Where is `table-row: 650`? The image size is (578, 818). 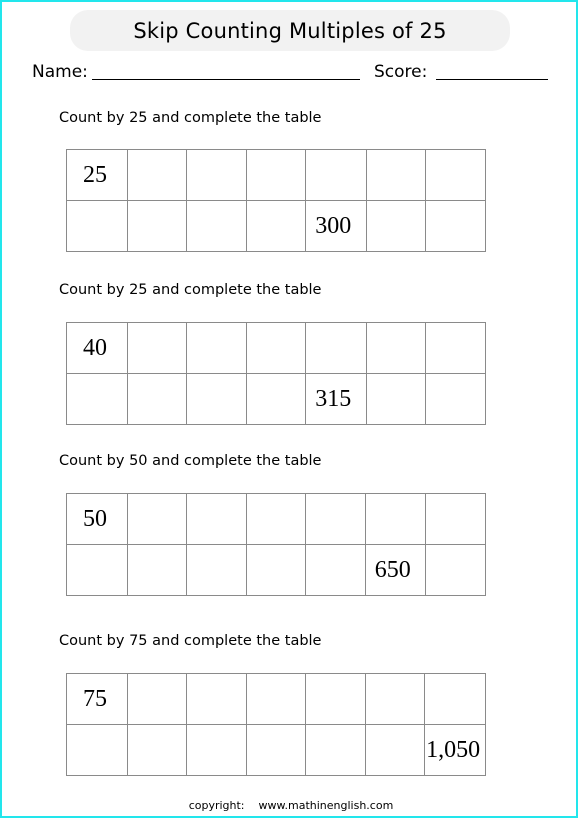 table-row: 650 is located at coordinates (276, 570).